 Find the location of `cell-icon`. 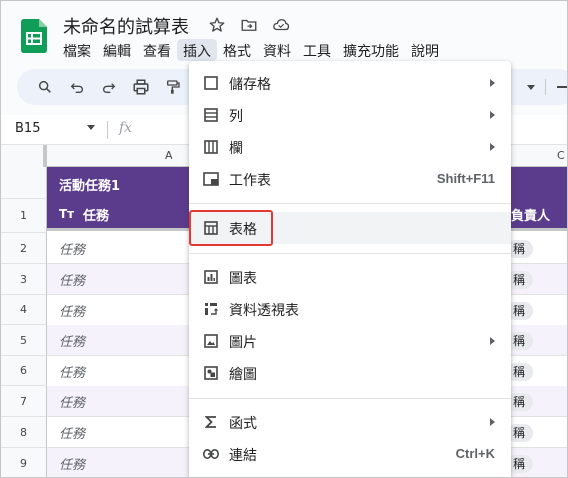

cell-icon is located at coordinates (211, 83).